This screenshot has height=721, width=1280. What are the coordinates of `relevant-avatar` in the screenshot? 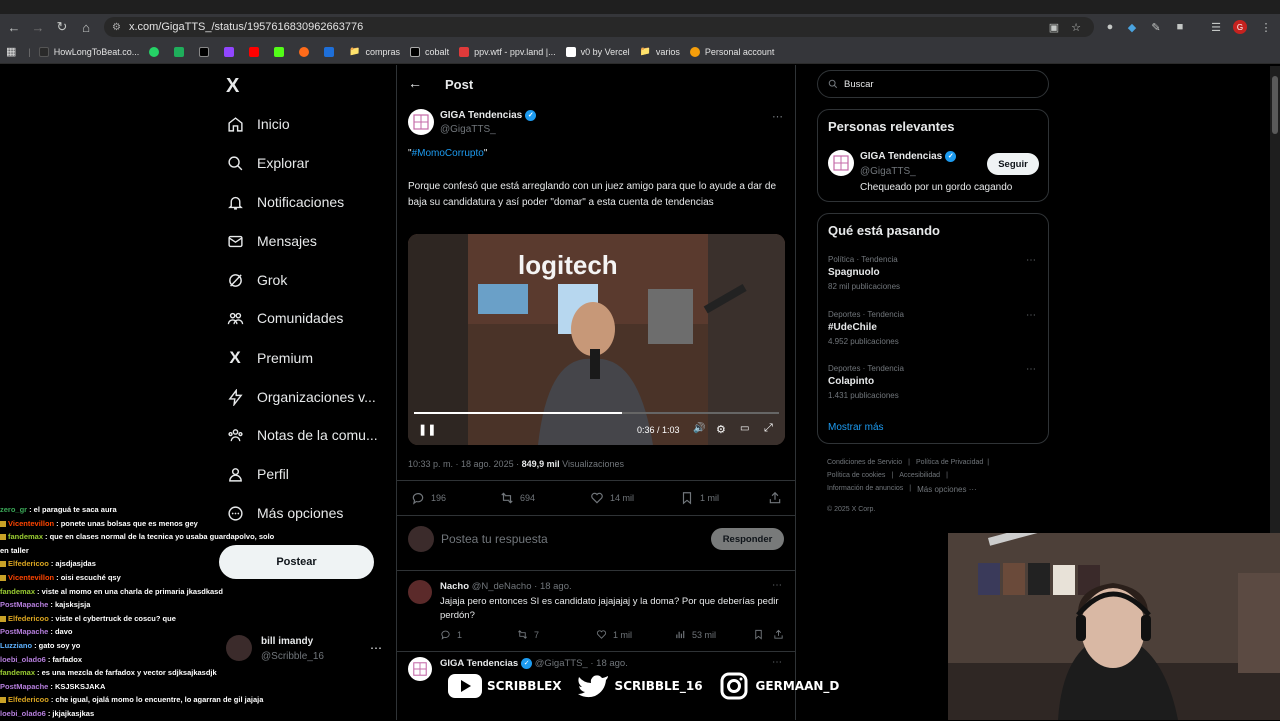 It's located at (841, 163).